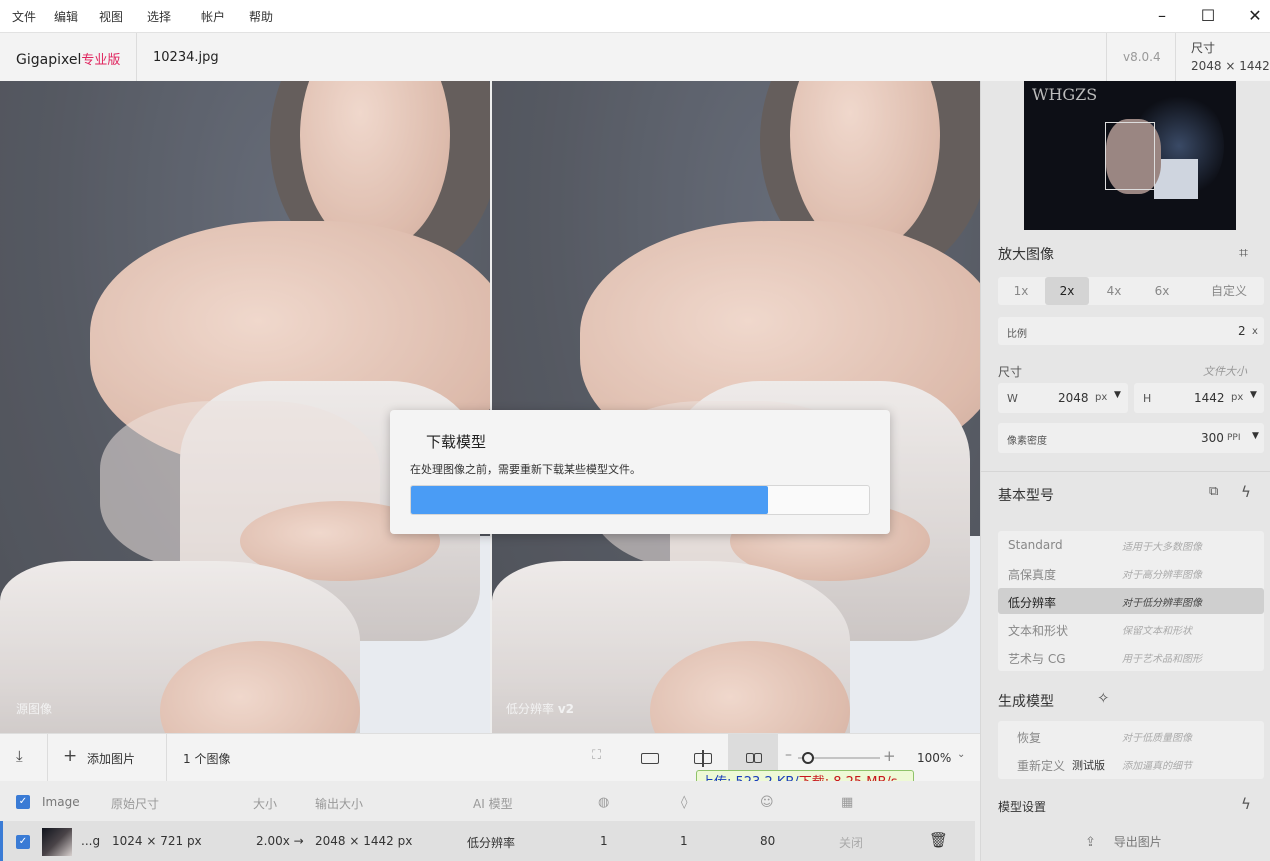 This screenshot has width=1270, height=861. What do you see at coordinates (1063, 398) in the screenshot?
I see `width-field: W 2048 px ▼` at bounding box center [1063, 398].